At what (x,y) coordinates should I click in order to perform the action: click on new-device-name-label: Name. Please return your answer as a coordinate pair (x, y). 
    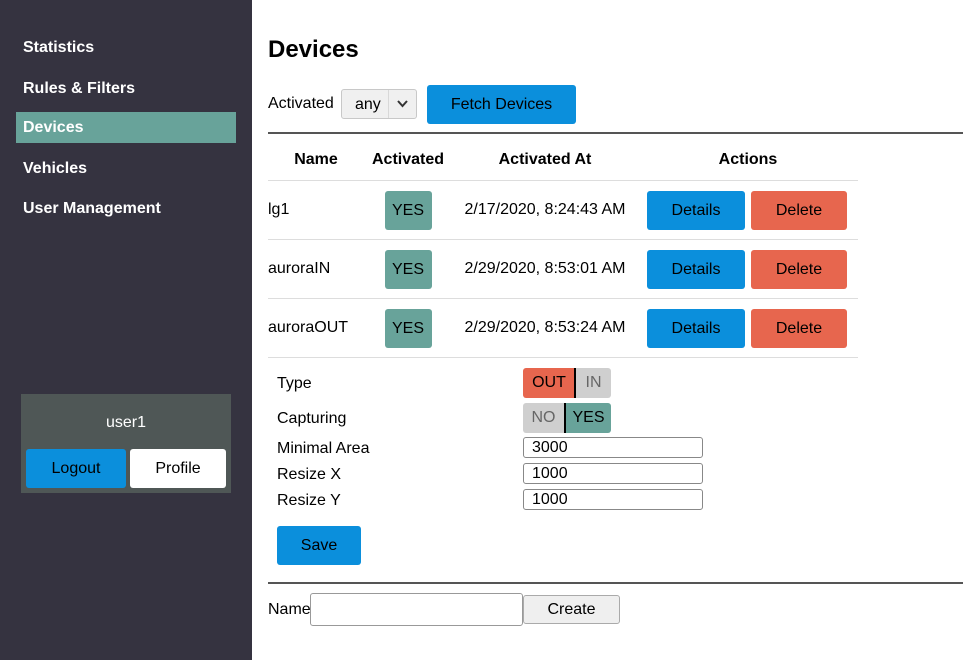
    Looking at the image, I should click on (289, 609).